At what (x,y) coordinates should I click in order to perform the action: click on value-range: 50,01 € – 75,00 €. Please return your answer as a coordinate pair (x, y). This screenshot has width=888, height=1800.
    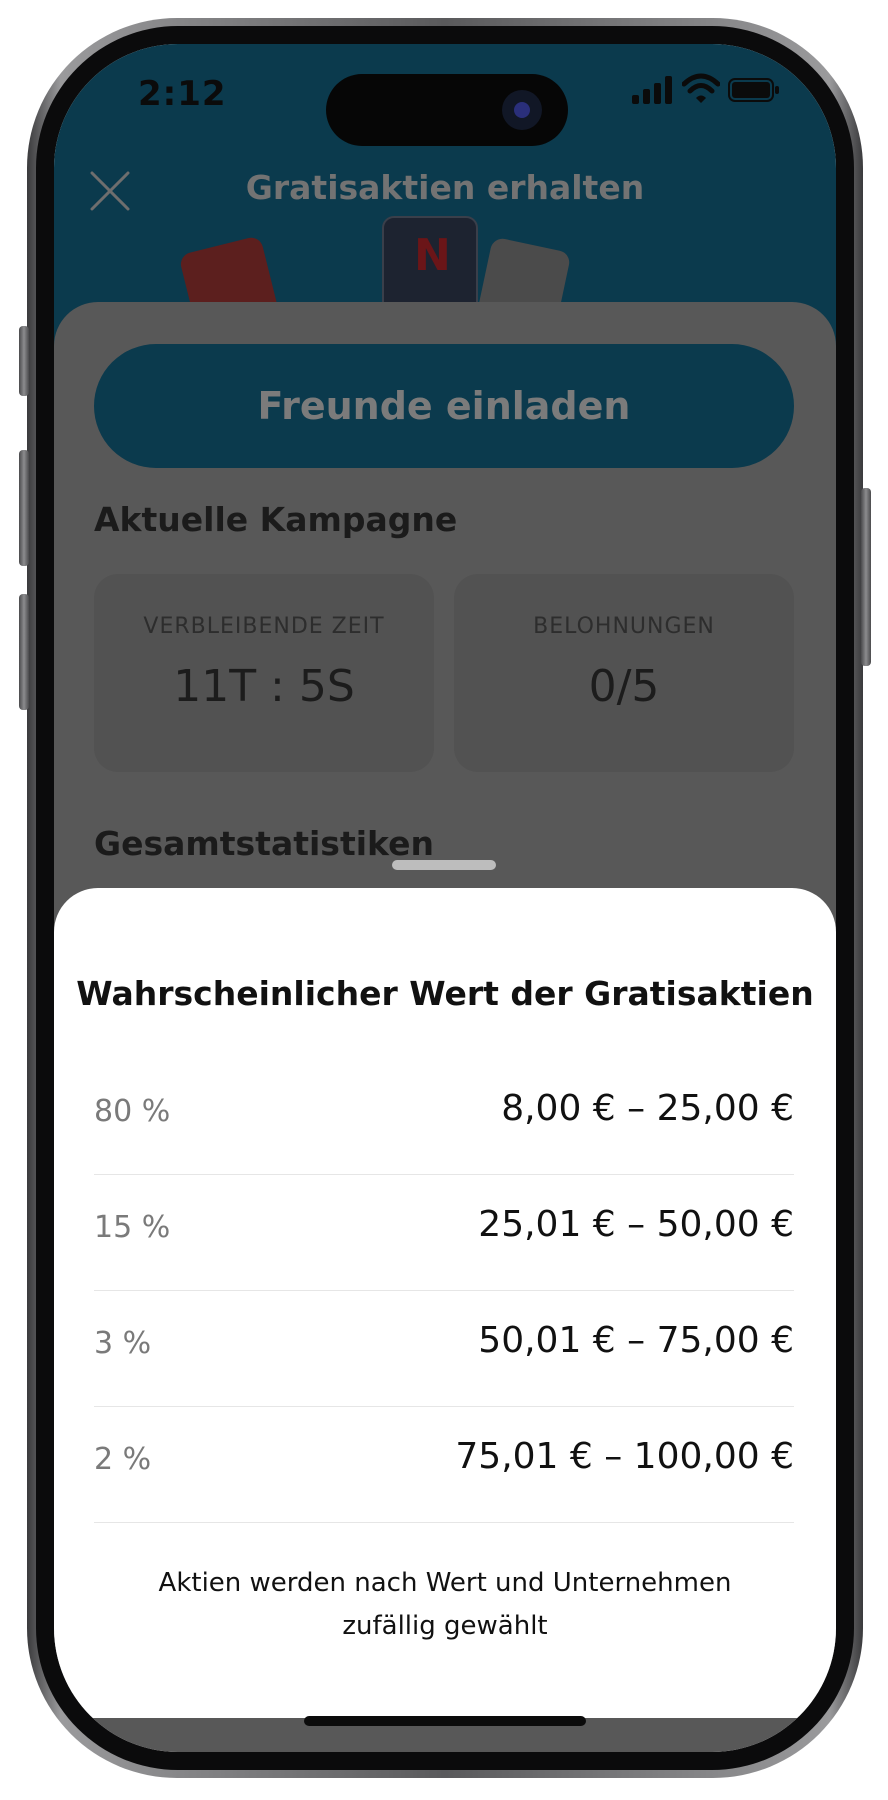
    Looking at the image, I should click on (636, 1340).